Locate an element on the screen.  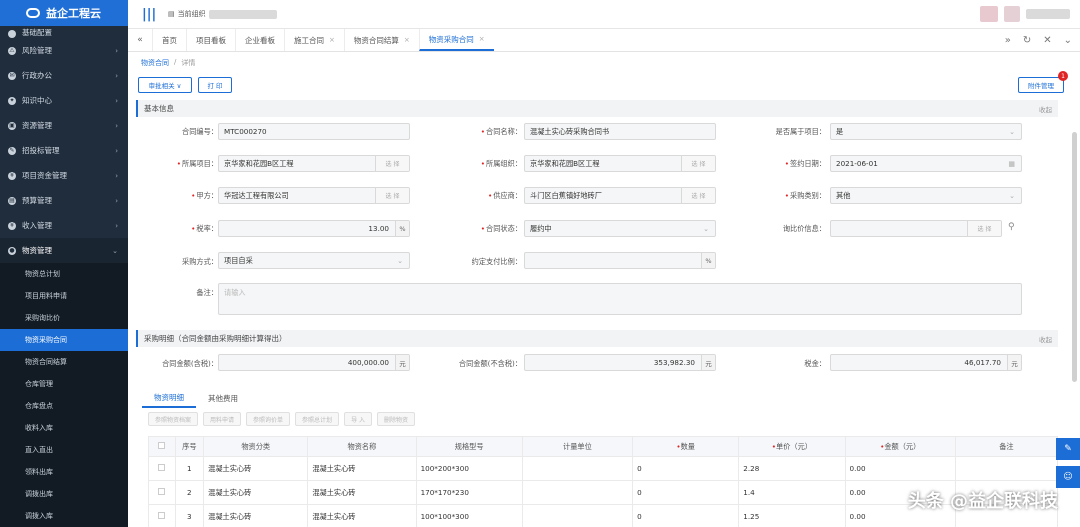
sidebar-item-3: ✦ 知识中心 › is located at coordinates (64, 100).